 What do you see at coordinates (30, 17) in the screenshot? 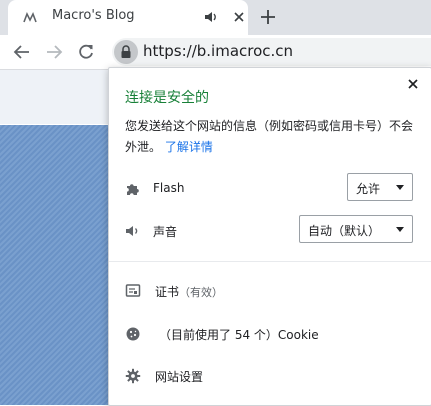
I see `site-favicon-icon` at bounding box center [30, 17].